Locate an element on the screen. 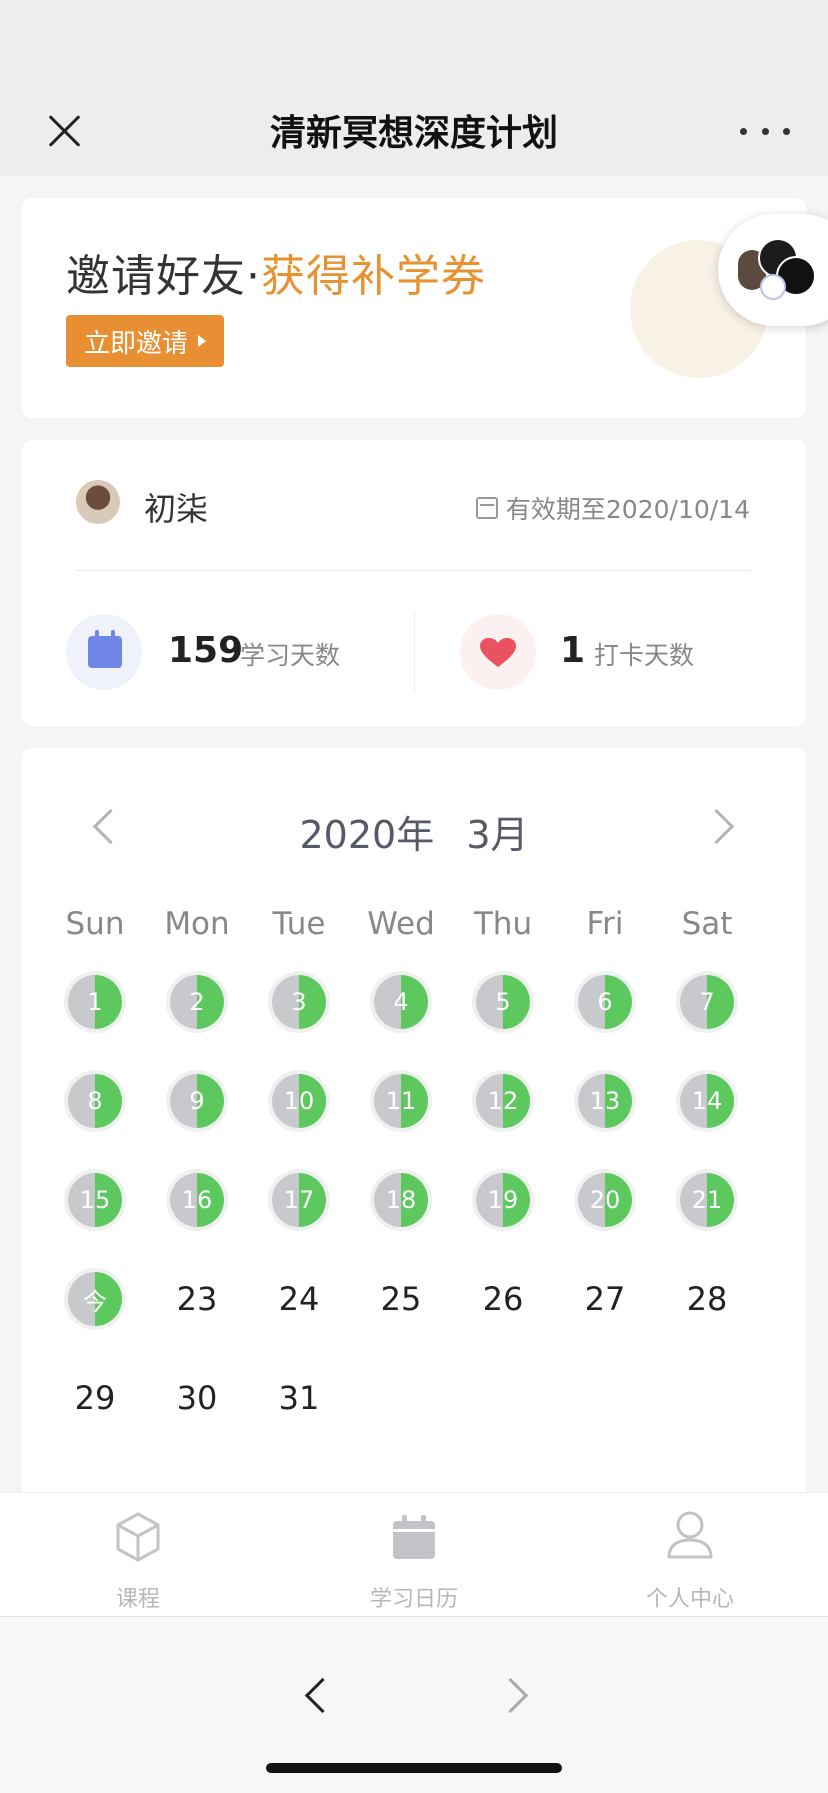  avatar is located at coordinates (98, 502).